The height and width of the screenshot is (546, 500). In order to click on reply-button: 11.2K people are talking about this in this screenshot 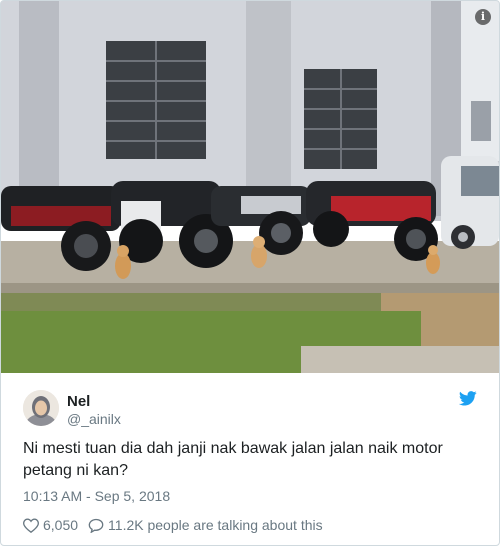, I will do `click(205, 525)`.